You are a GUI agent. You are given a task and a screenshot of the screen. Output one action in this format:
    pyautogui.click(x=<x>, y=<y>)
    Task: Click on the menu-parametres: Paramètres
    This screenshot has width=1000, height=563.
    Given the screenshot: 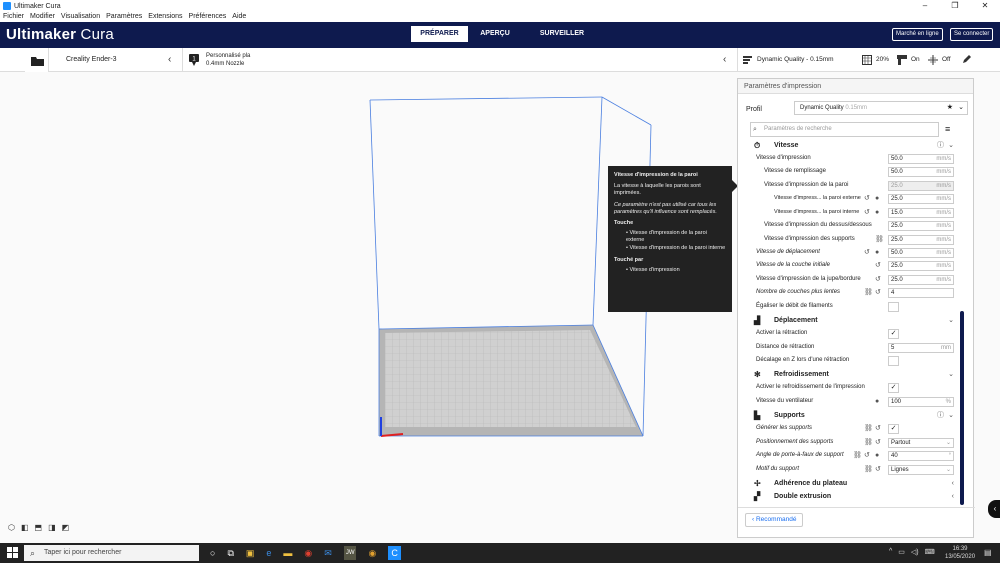 What is the action you would take?
    pyautogui.click(x=124, y=17)
    